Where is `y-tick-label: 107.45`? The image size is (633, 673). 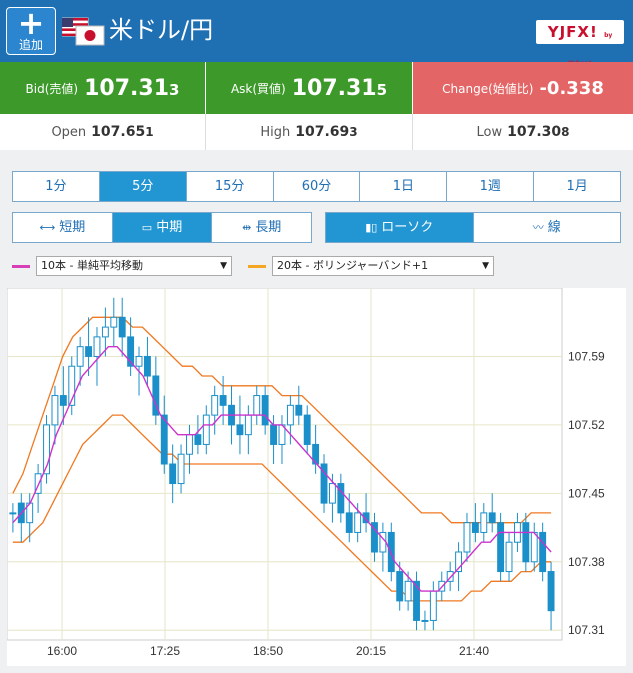 y-tick-label: 107.45 is located at coordinates (586, 493).